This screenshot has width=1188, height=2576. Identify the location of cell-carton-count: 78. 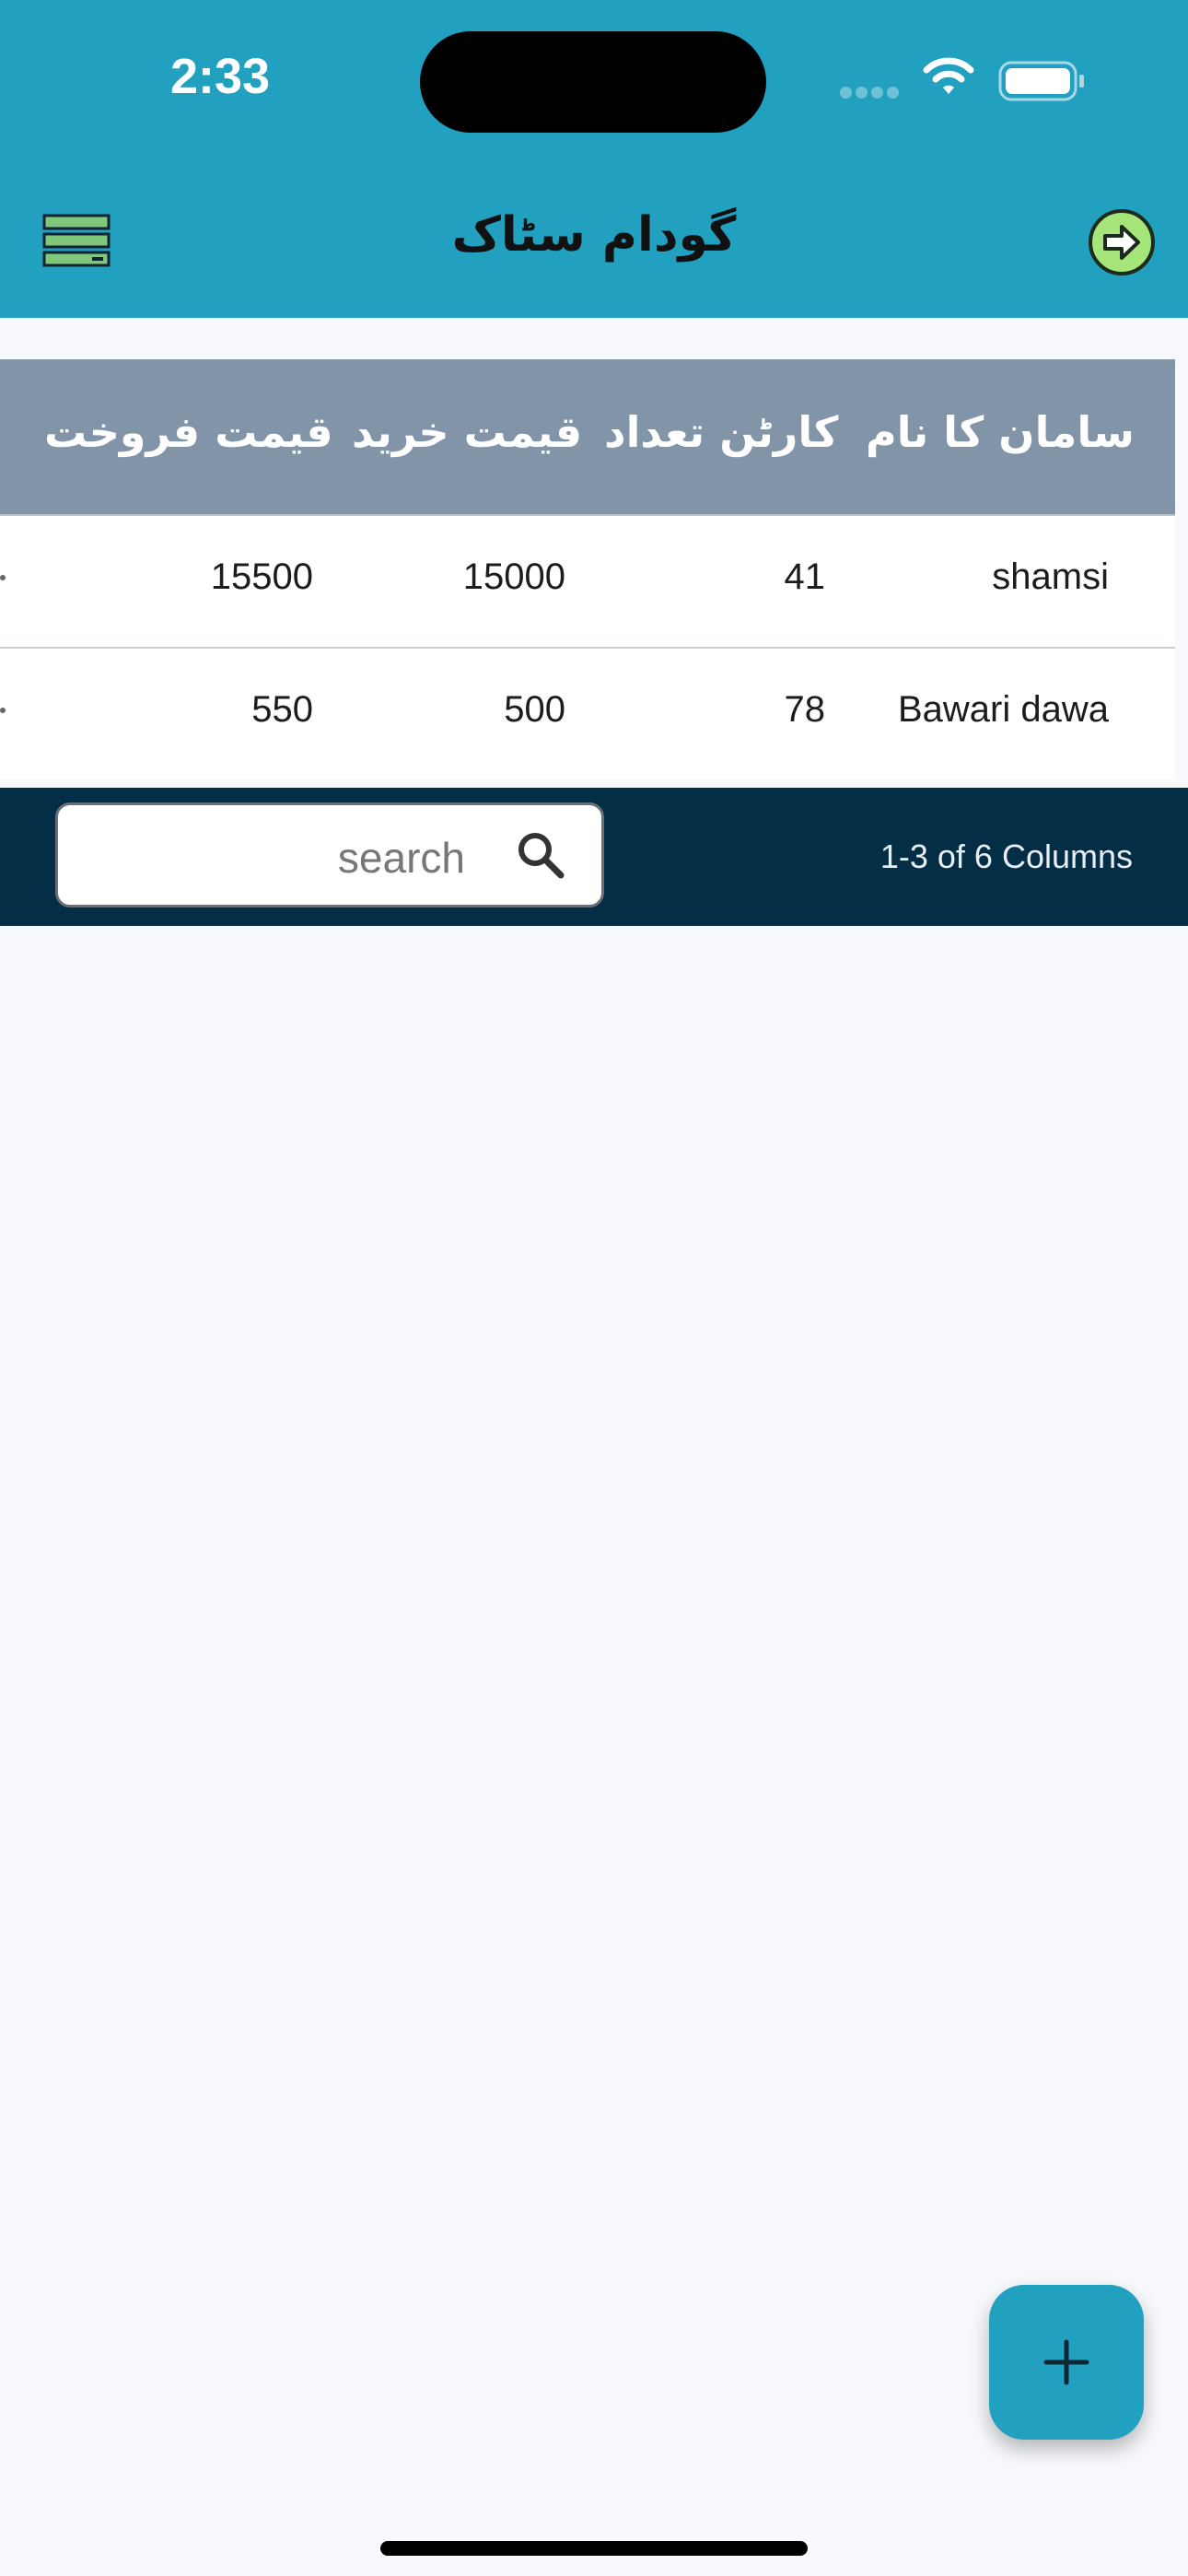
(805, 709).